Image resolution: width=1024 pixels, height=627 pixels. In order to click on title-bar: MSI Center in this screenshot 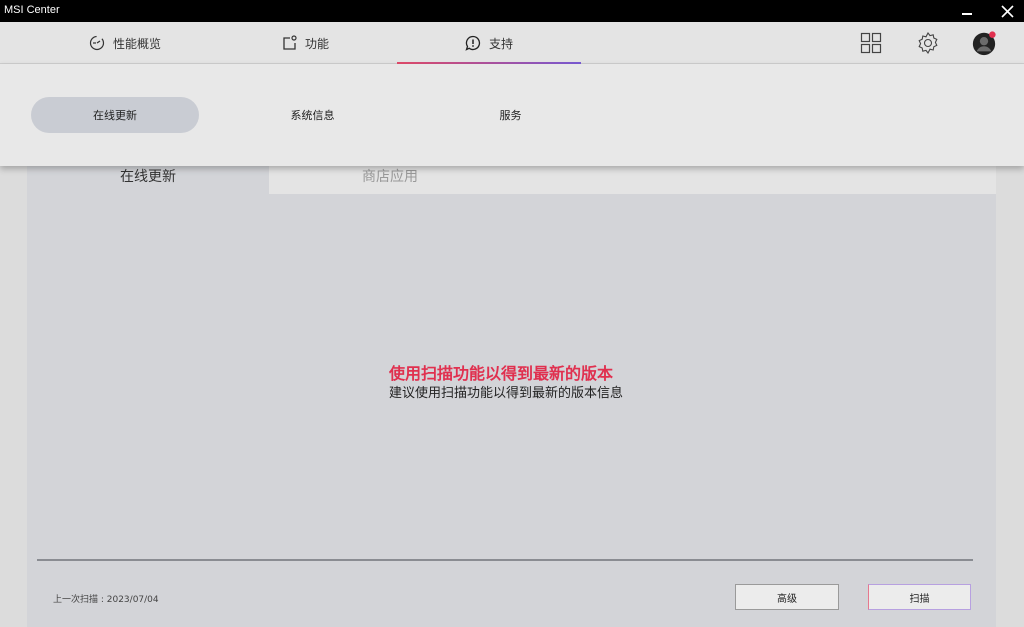, I will do `click(512, 11)`.